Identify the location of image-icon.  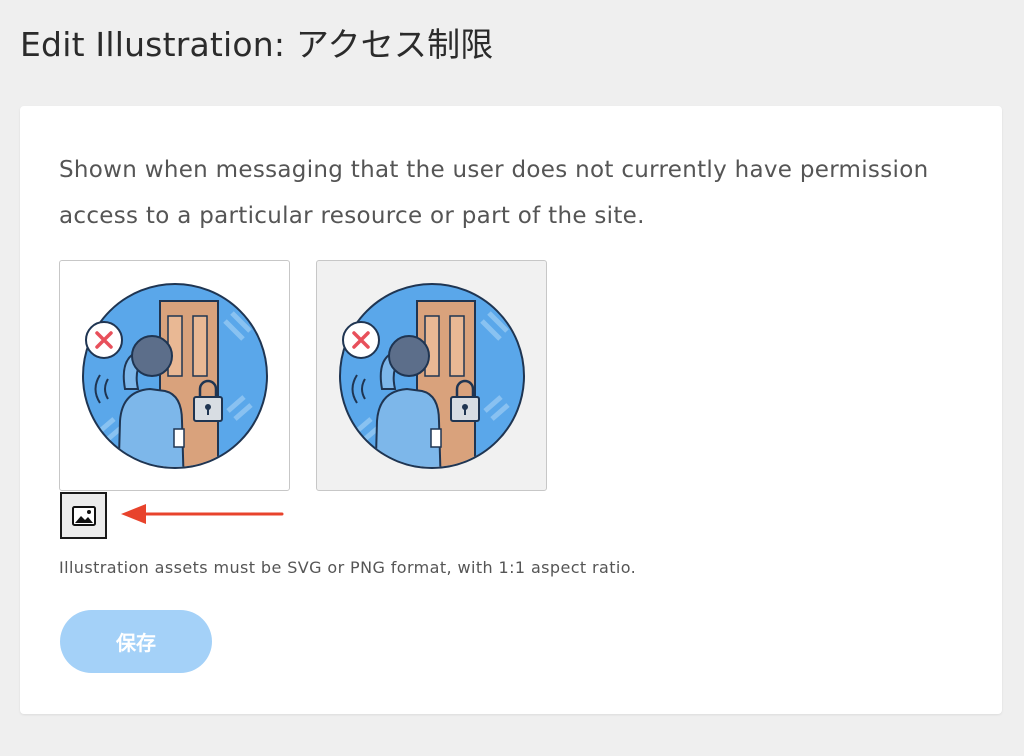
(83, 515).